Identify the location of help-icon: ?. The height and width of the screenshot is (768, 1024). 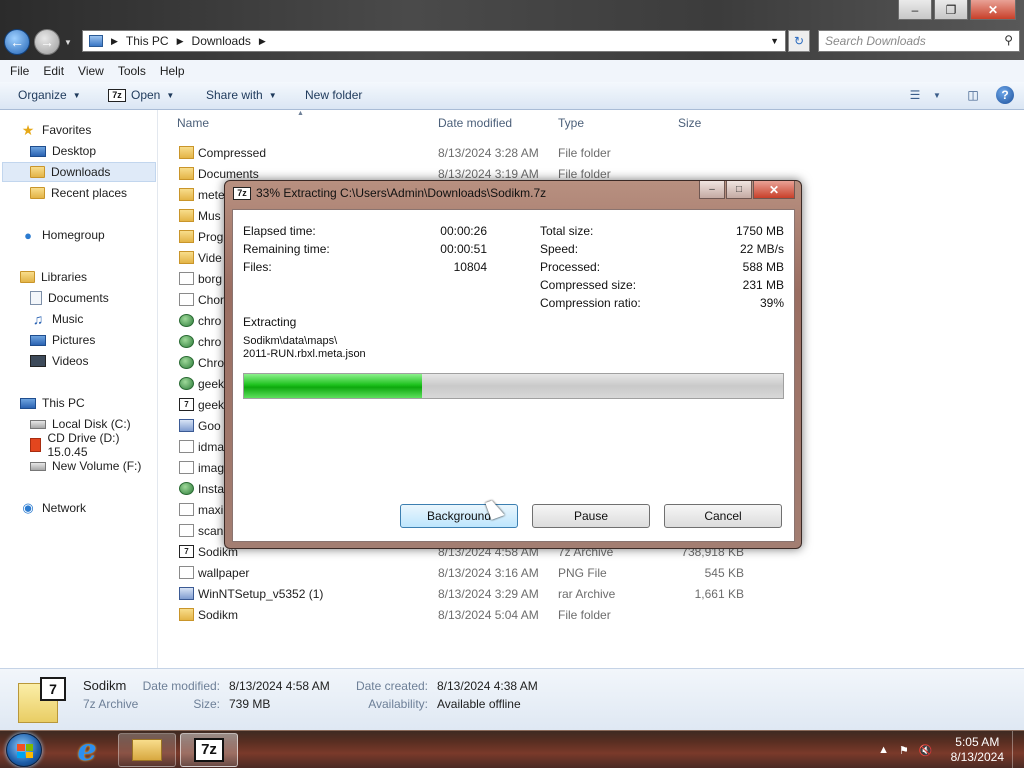
(1005, 95).